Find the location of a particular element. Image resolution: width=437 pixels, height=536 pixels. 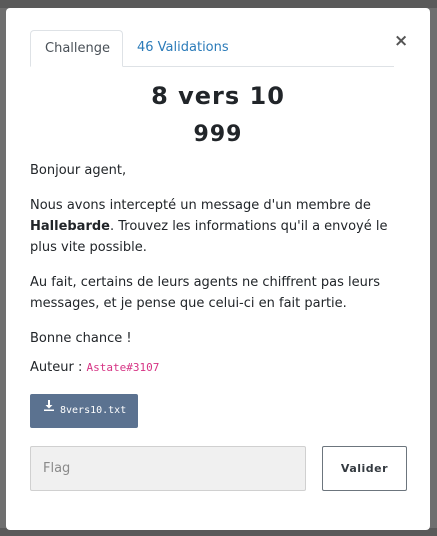

challenge-title: 8 vers 10 is located at coordinates (218, 96).